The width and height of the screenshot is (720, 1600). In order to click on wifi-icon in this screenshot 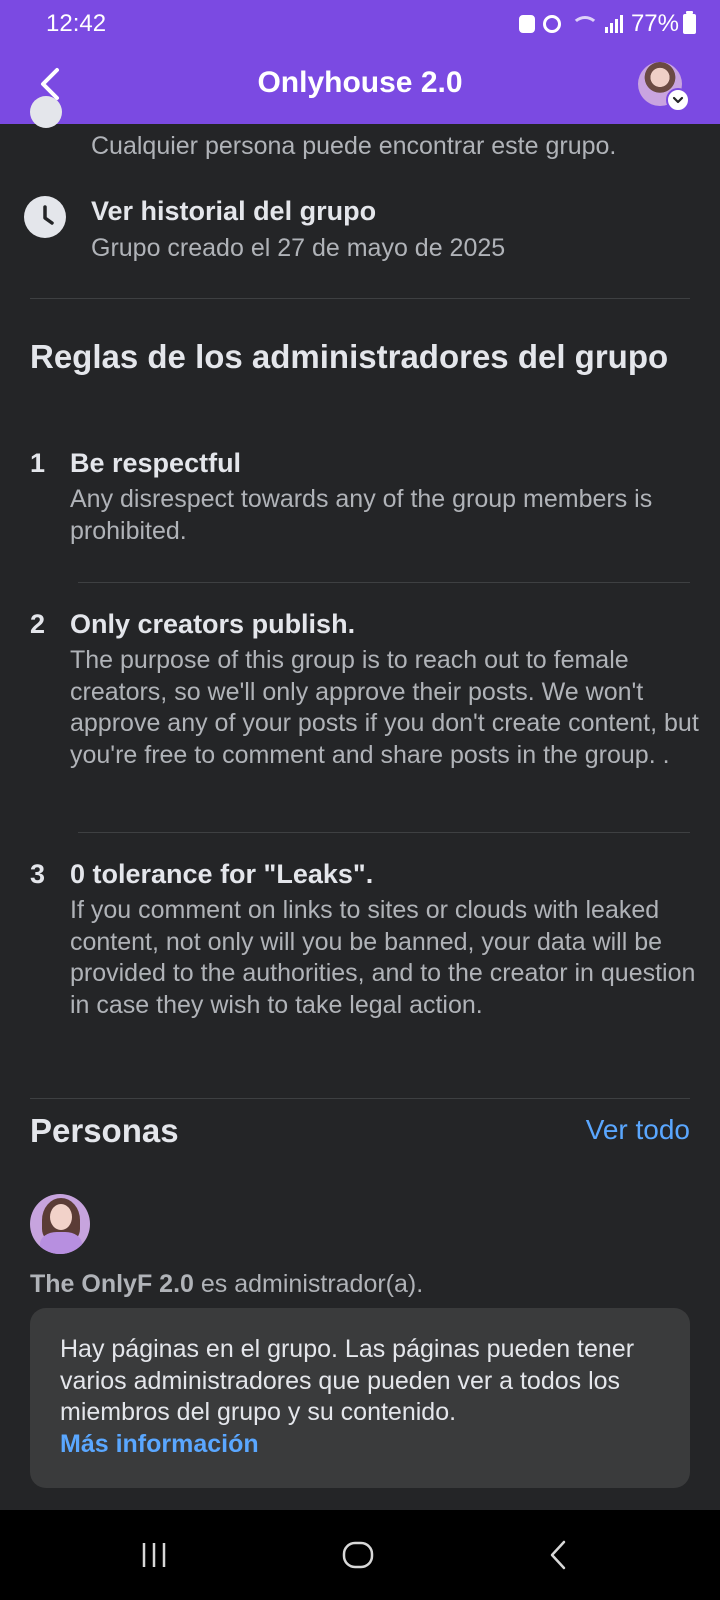, I will do `click(584, 24)`.